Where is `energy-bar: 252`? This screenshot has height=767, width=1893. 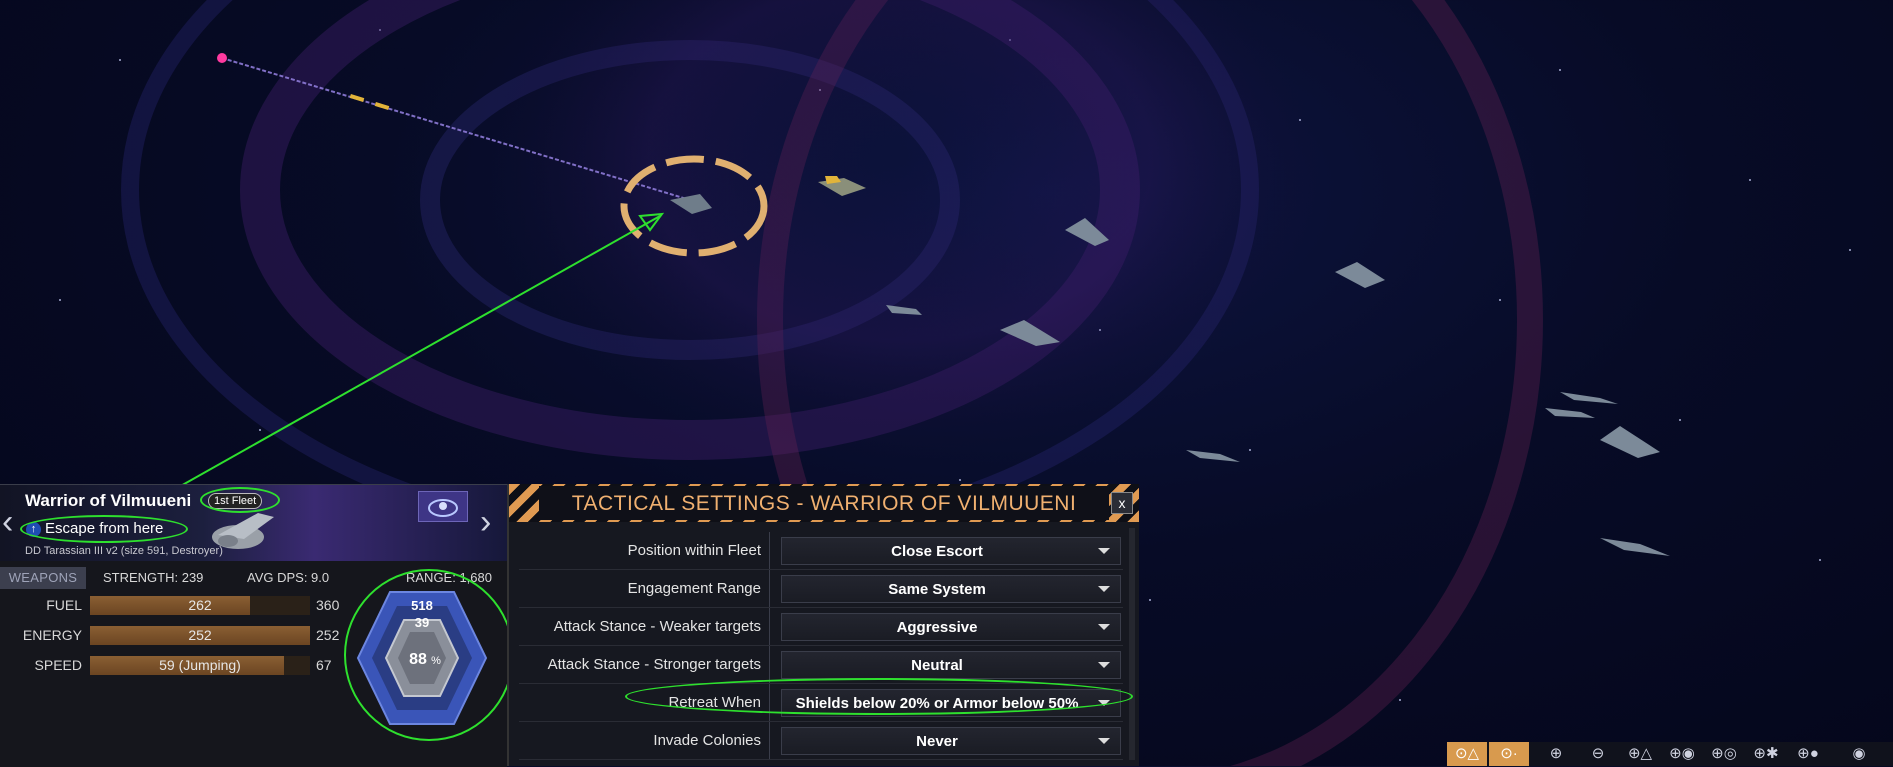 energy-bar: 252 is located at coordinates (200, 635).